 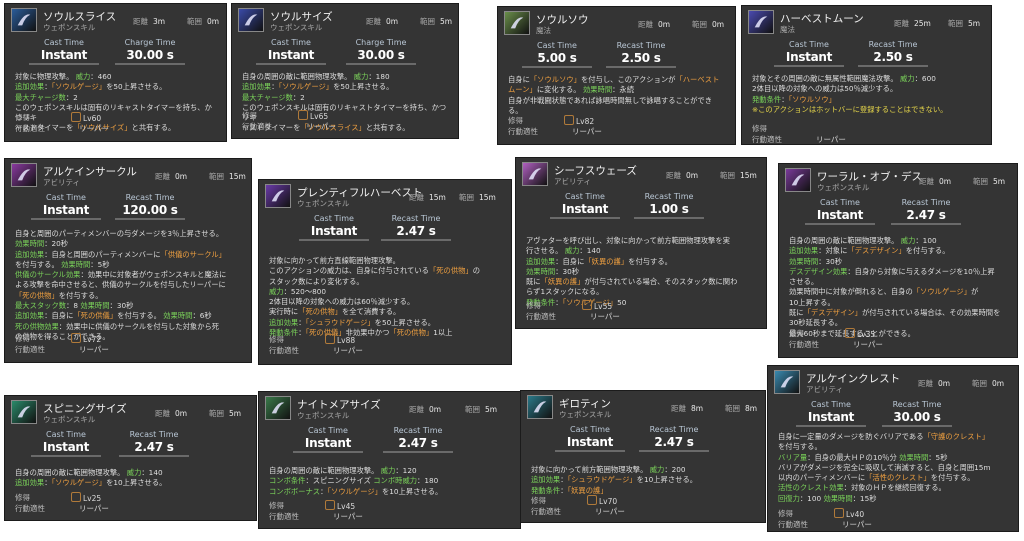 I want to click on range-readout: 距離 3m, so click(x=149, y=21).